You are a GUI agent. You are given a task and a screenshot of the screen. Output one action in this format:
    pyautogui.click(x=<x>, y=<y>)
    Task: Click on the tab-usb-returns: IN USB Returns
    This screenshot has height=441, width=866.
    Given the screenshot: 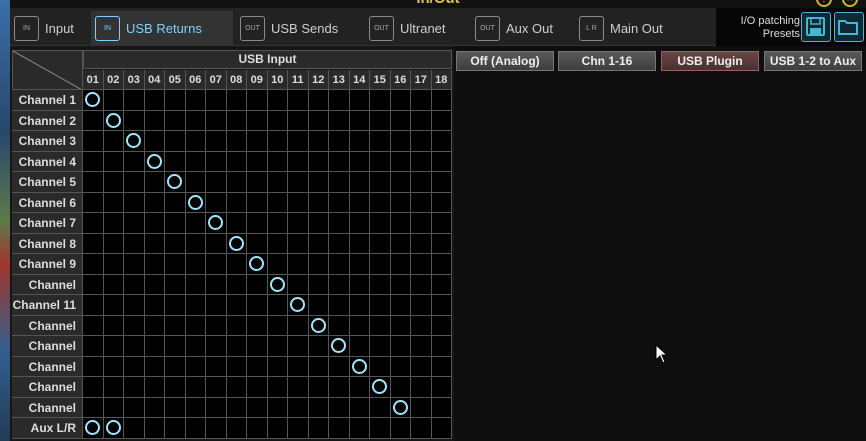 What is the action you would take?
    pyautogui.click(x=162, y=28)
    